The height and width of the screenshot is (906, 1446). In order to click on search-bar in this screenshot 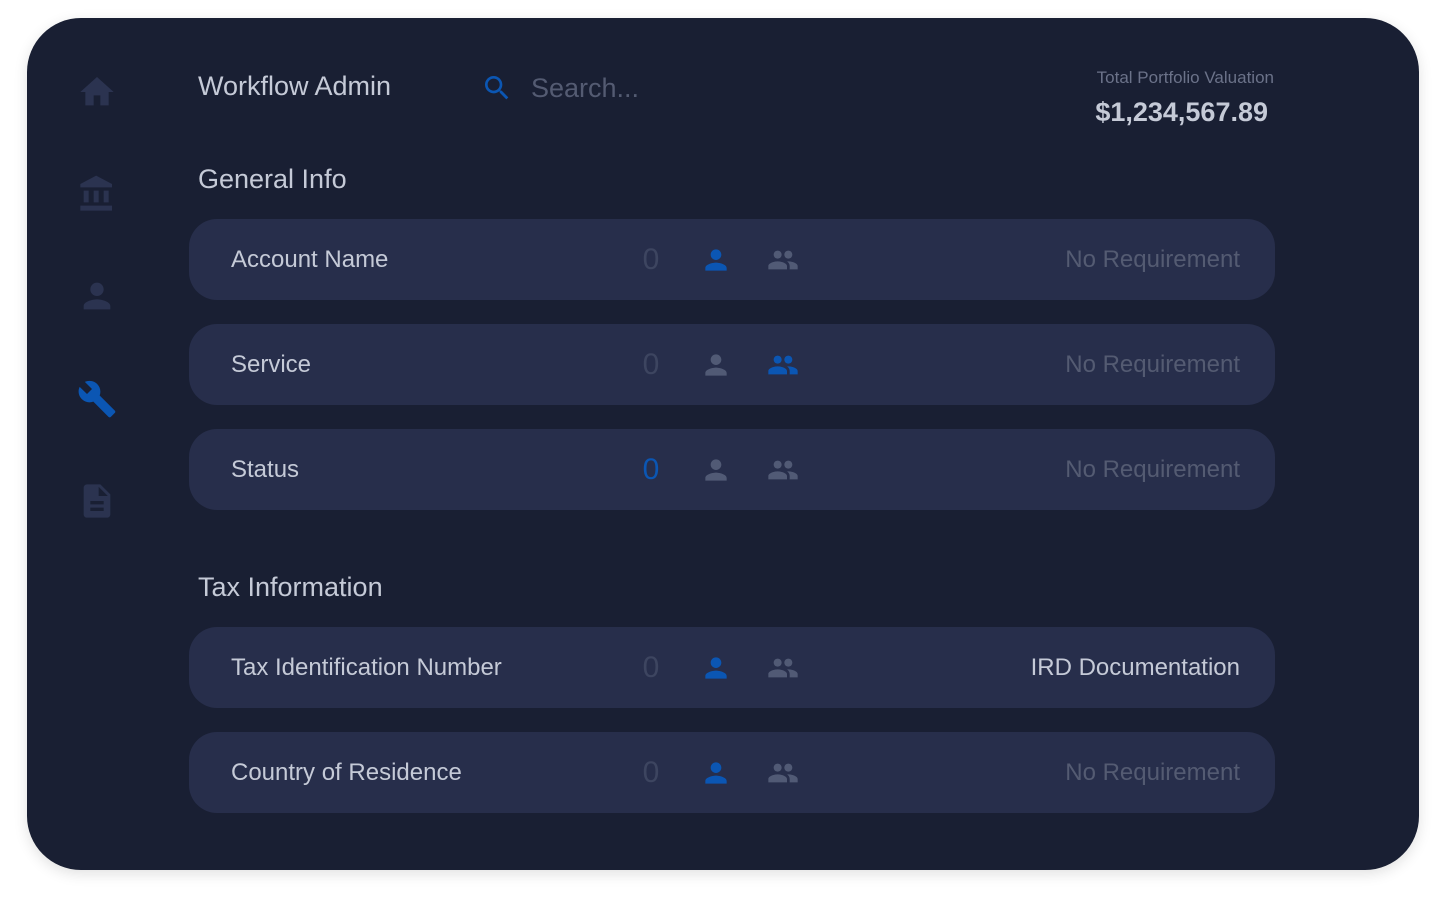, I will do `click(631, 88)`.